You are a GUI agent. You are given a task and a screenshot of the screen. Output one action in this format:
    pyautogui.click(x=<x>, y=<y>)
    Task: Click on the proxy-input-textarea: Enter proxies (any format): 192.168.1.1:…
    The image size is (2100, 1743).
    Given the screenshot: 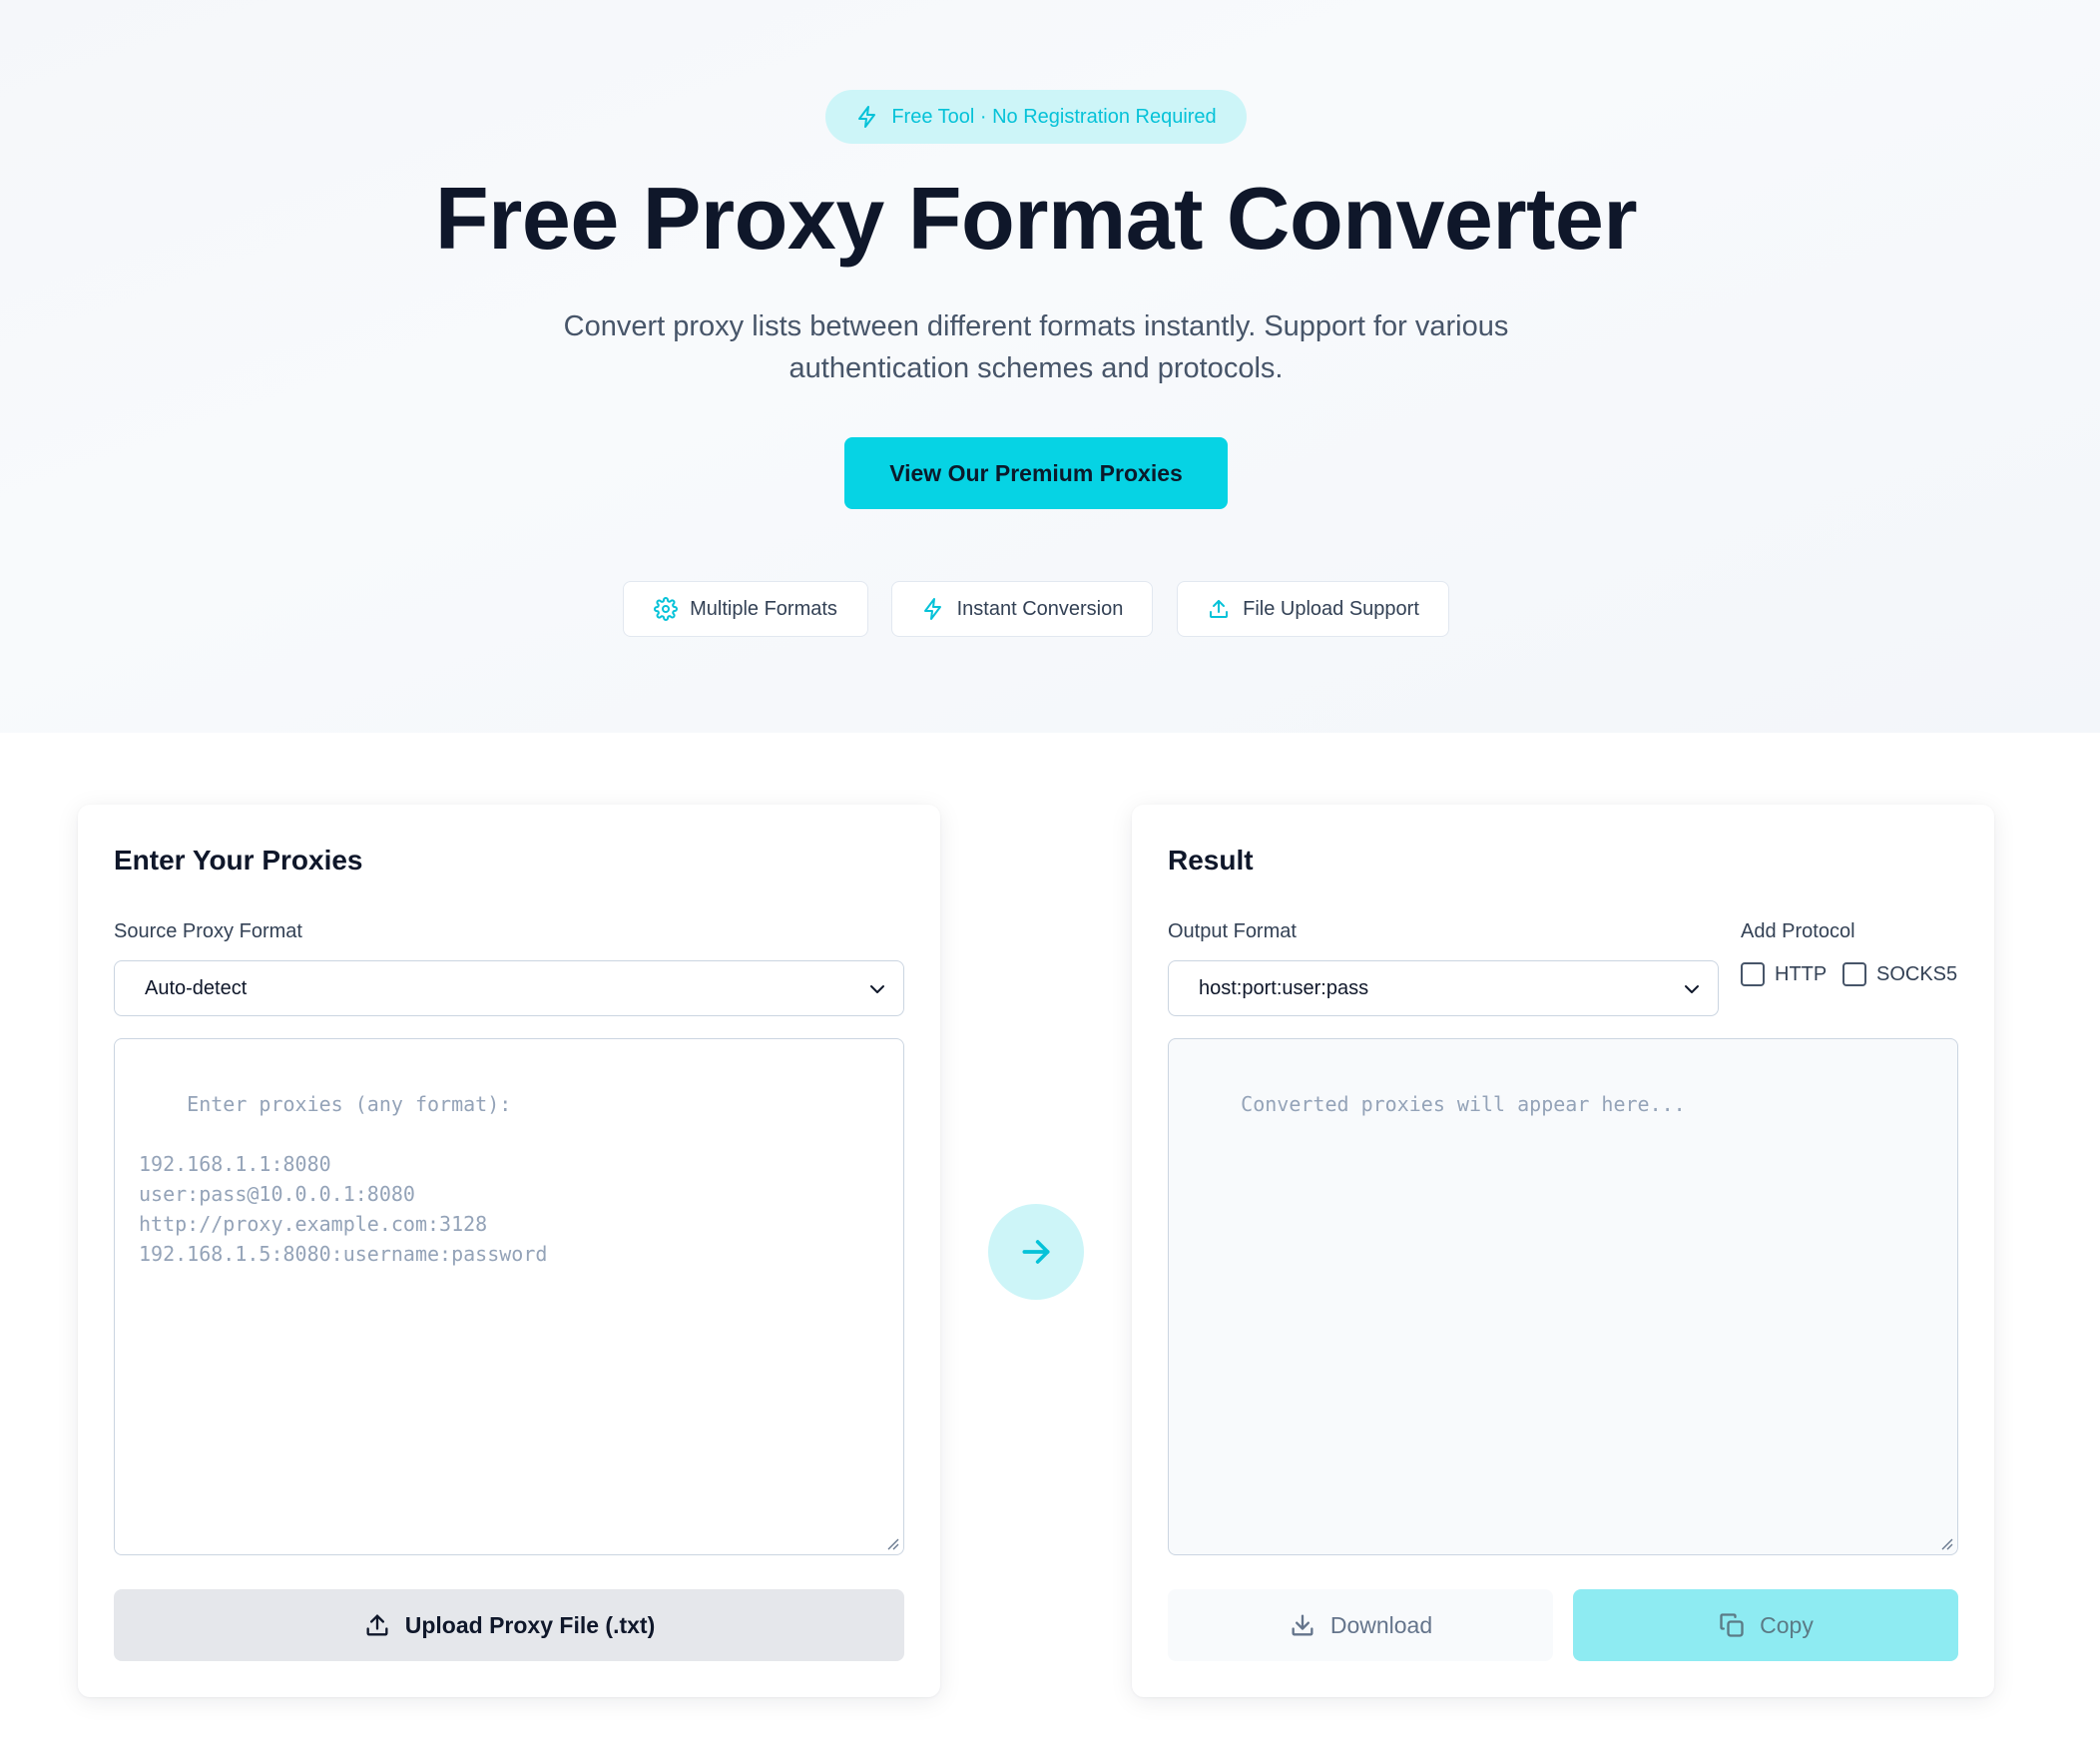 What is the action you would take?
    pyautogui.click(x=509, y=1297)
    